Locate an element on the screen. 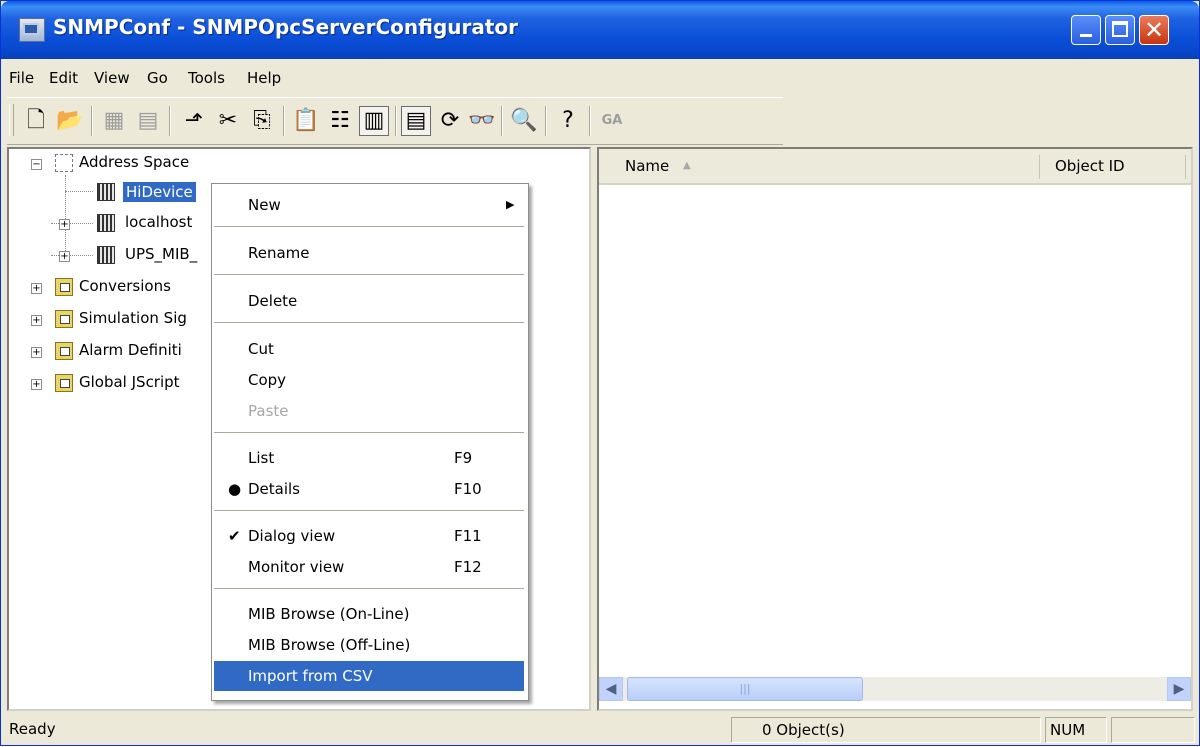 Image resolution: width=1200 pixels, height=747 pixels. context-menu-mib-online-label: MIB Browse (On-Line) is located at coordinates (329, 614).